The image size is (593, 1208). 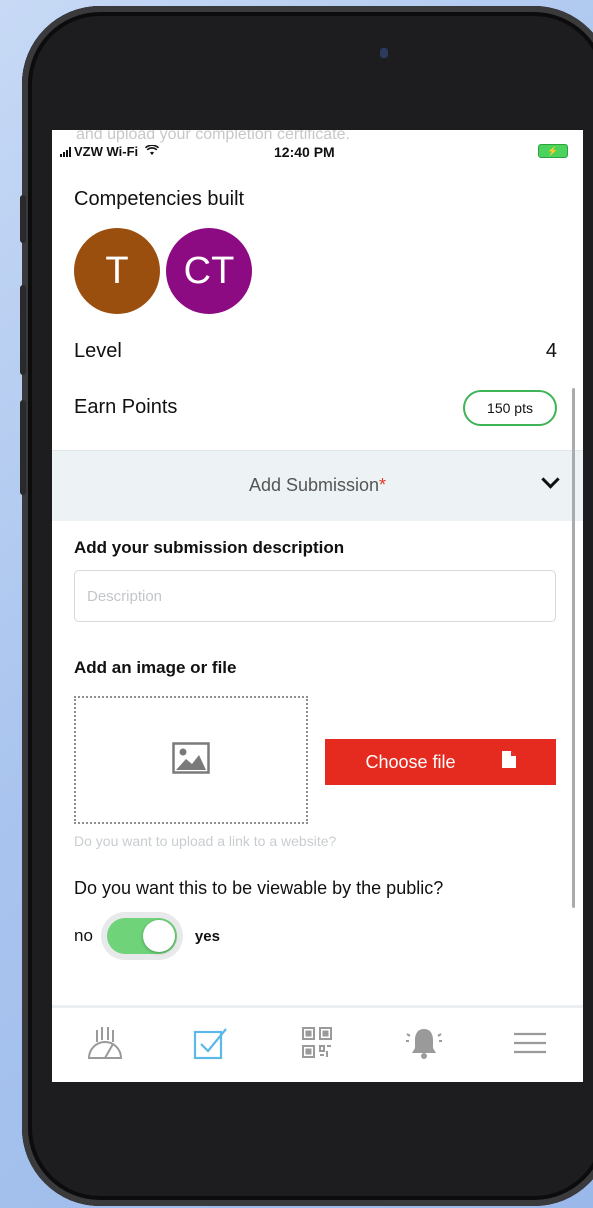 I want to click on required-marker: *, so click(x=383, y=485).